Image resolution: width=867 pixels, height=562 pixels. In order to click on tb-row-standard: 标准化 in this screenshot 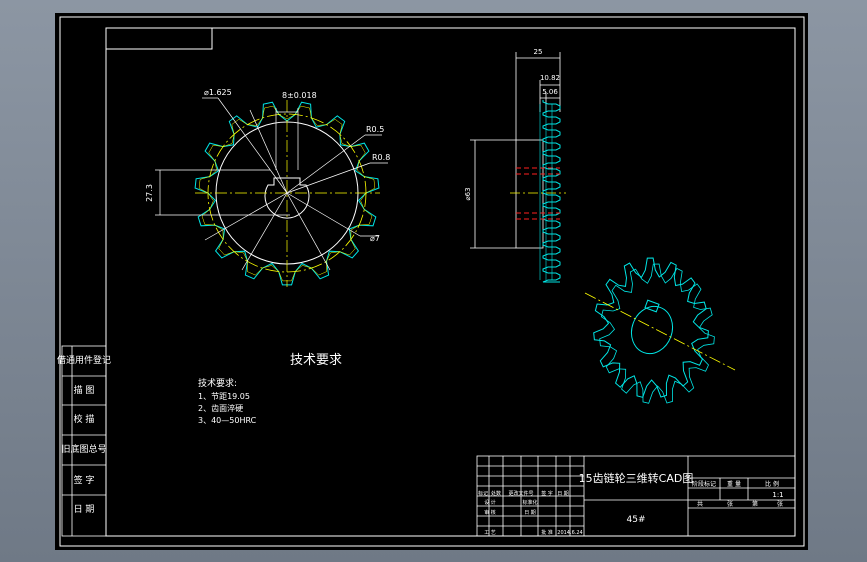, I will do `click(529, 502)`.